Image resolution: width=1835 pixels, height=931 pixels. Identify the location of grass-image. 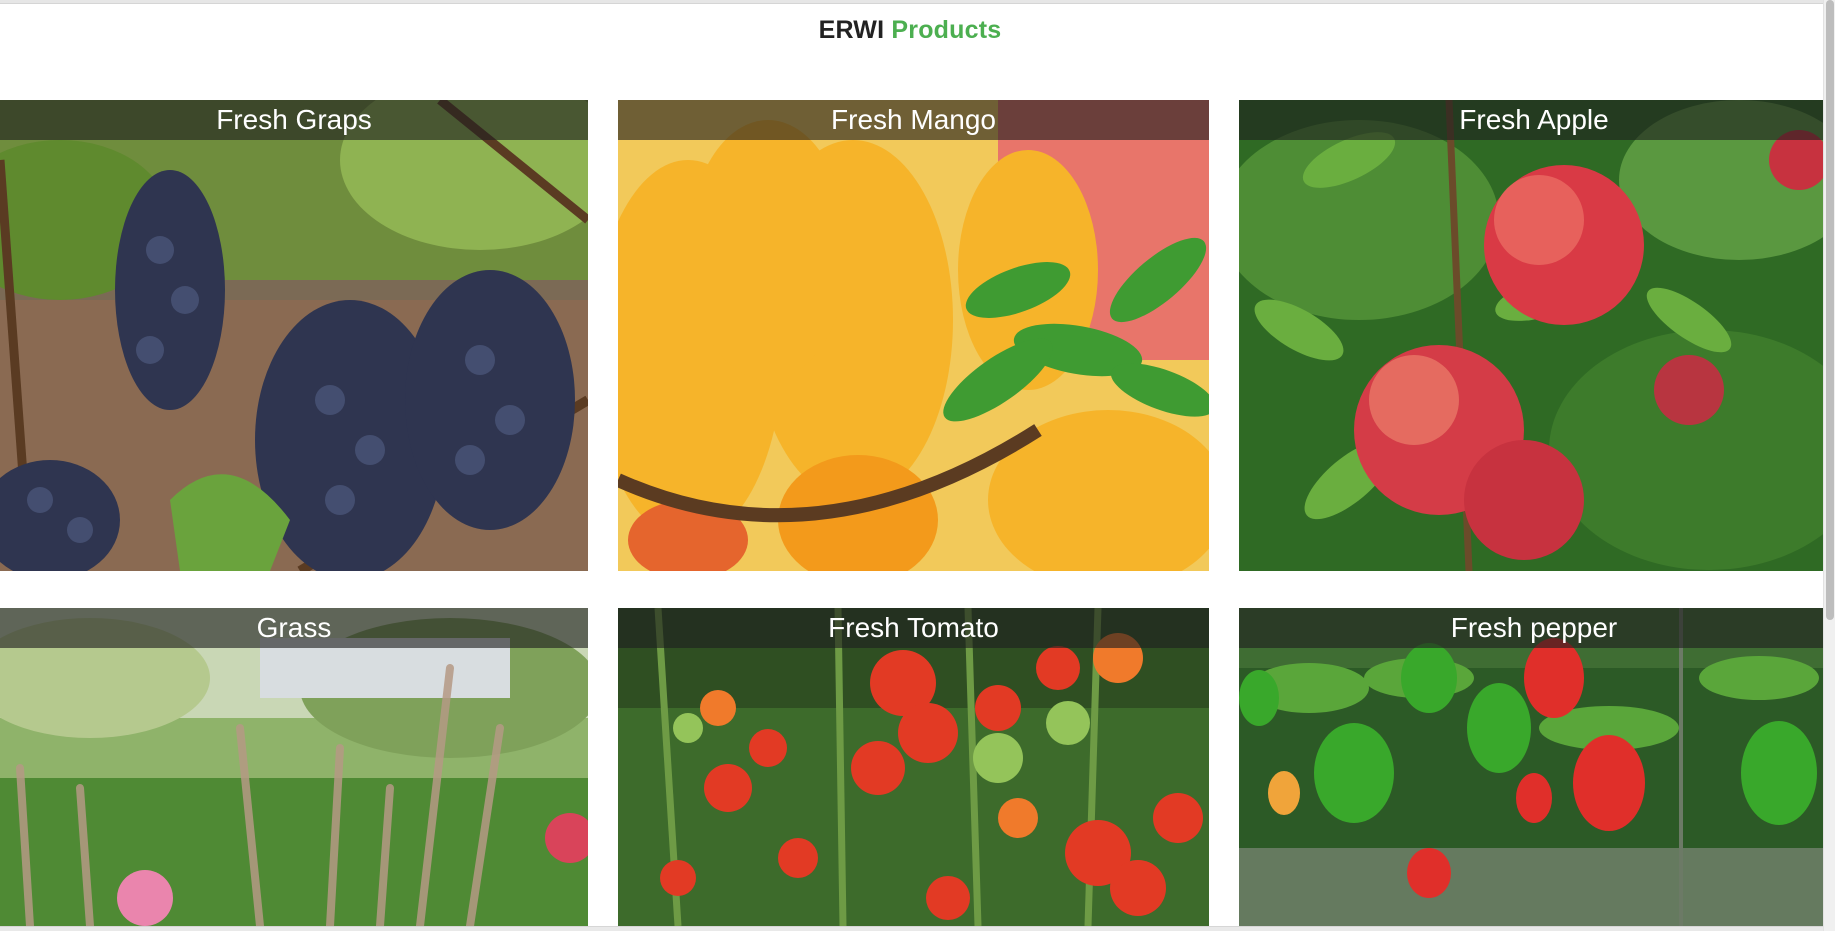
(294, 767).